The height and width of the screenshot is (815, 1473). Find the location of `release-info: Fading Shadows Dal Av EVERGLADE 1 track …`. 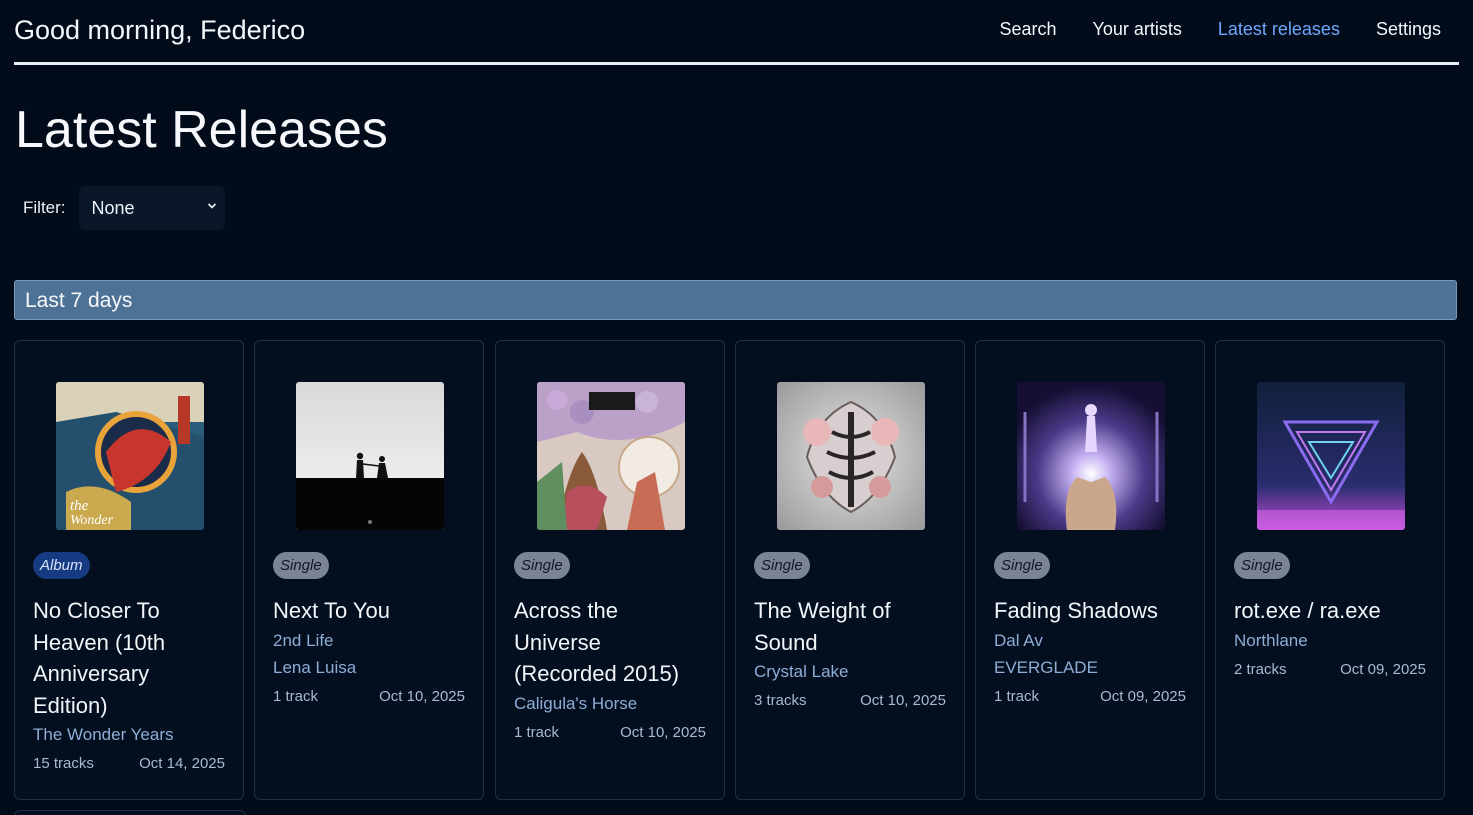

release-info: Fading Shadows Dal Av EVERGLADE 1 track … is located at coordinates (1090, 650).